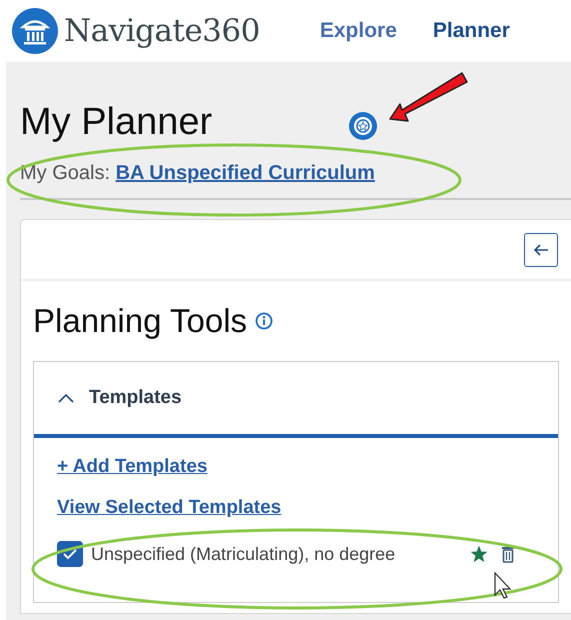 The width and height of the screenshot is (571, 620). I want to click on cursor-icon, so click(503, 585).